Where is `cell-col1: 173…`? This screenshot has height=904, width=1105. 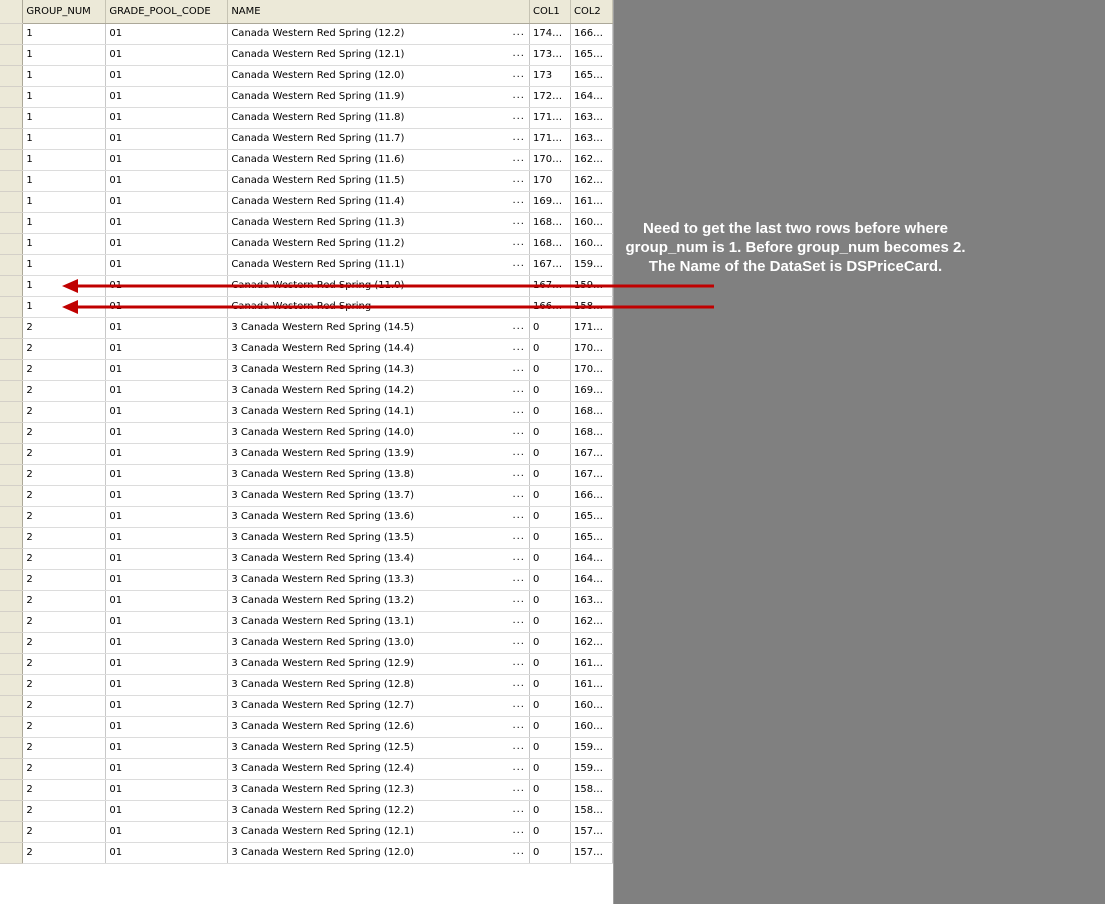 cell-col1: 173… is located at coordinates (550, 55).